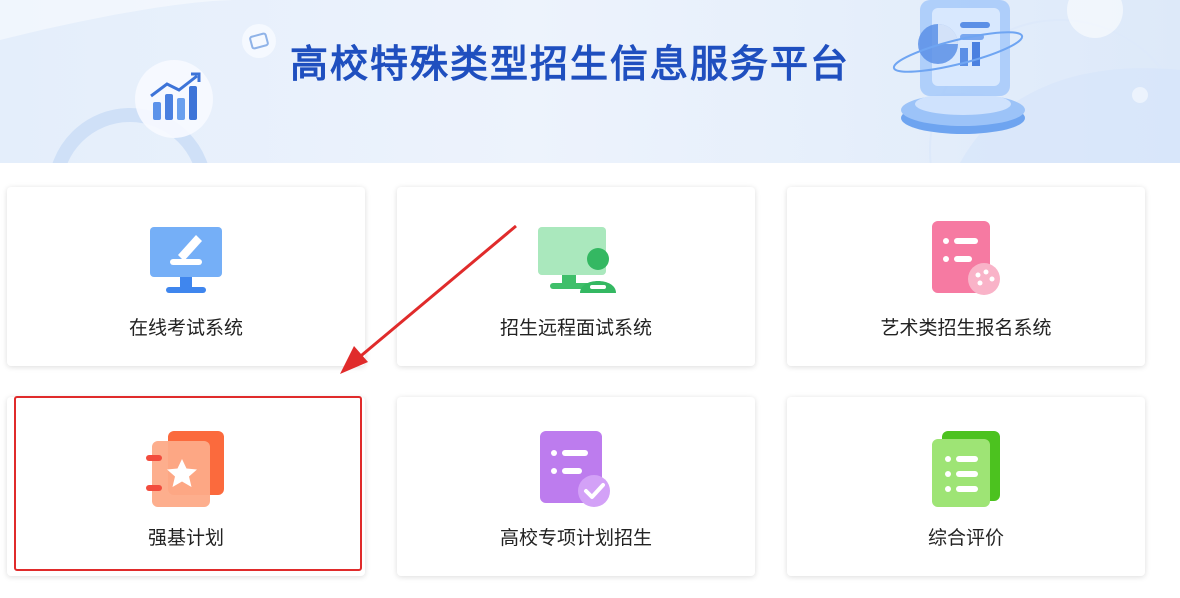  Describe the element at coordinates (577, 260) in the screenshot. I see `remote-interview-icon` at that location.